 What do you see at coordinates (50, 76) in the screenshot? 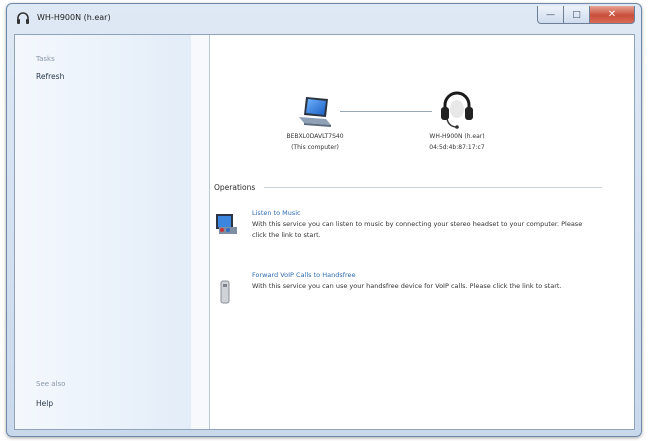
I see `refresh-link: Refresh` at bounding box center [50, 76].